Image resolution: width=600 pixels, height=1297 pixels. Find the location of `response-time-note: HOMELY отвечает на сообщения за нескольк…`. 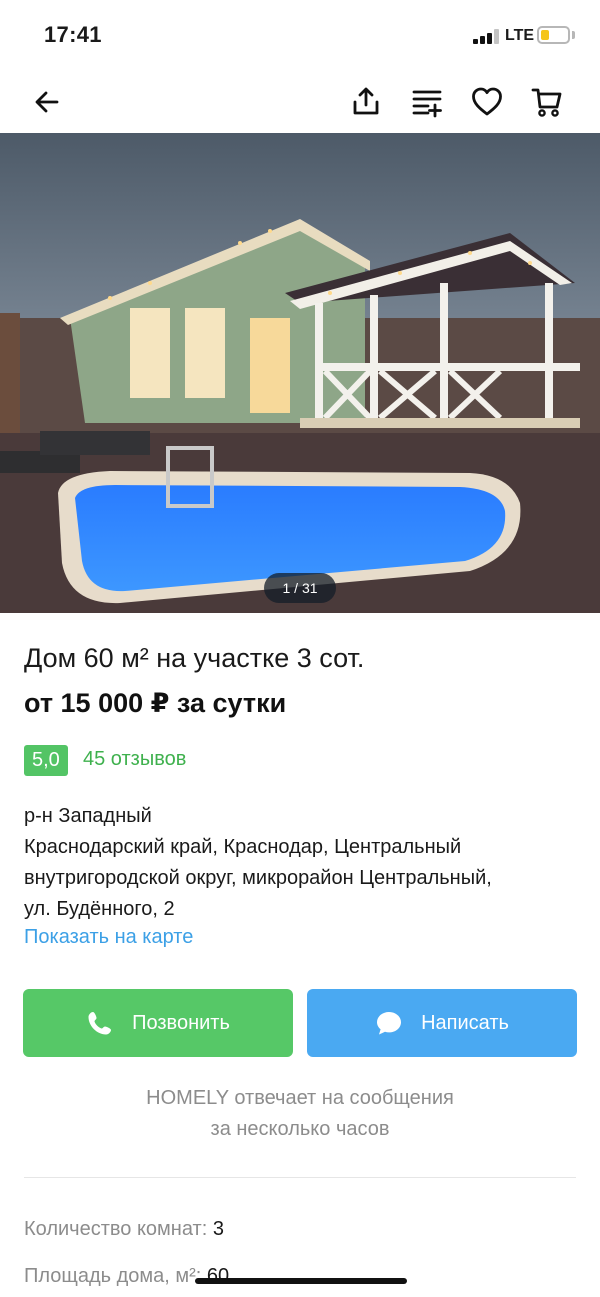

response-time-note: HOMELY отвечает на сообщения за нескольк… is located at coordinates (300, 1114).